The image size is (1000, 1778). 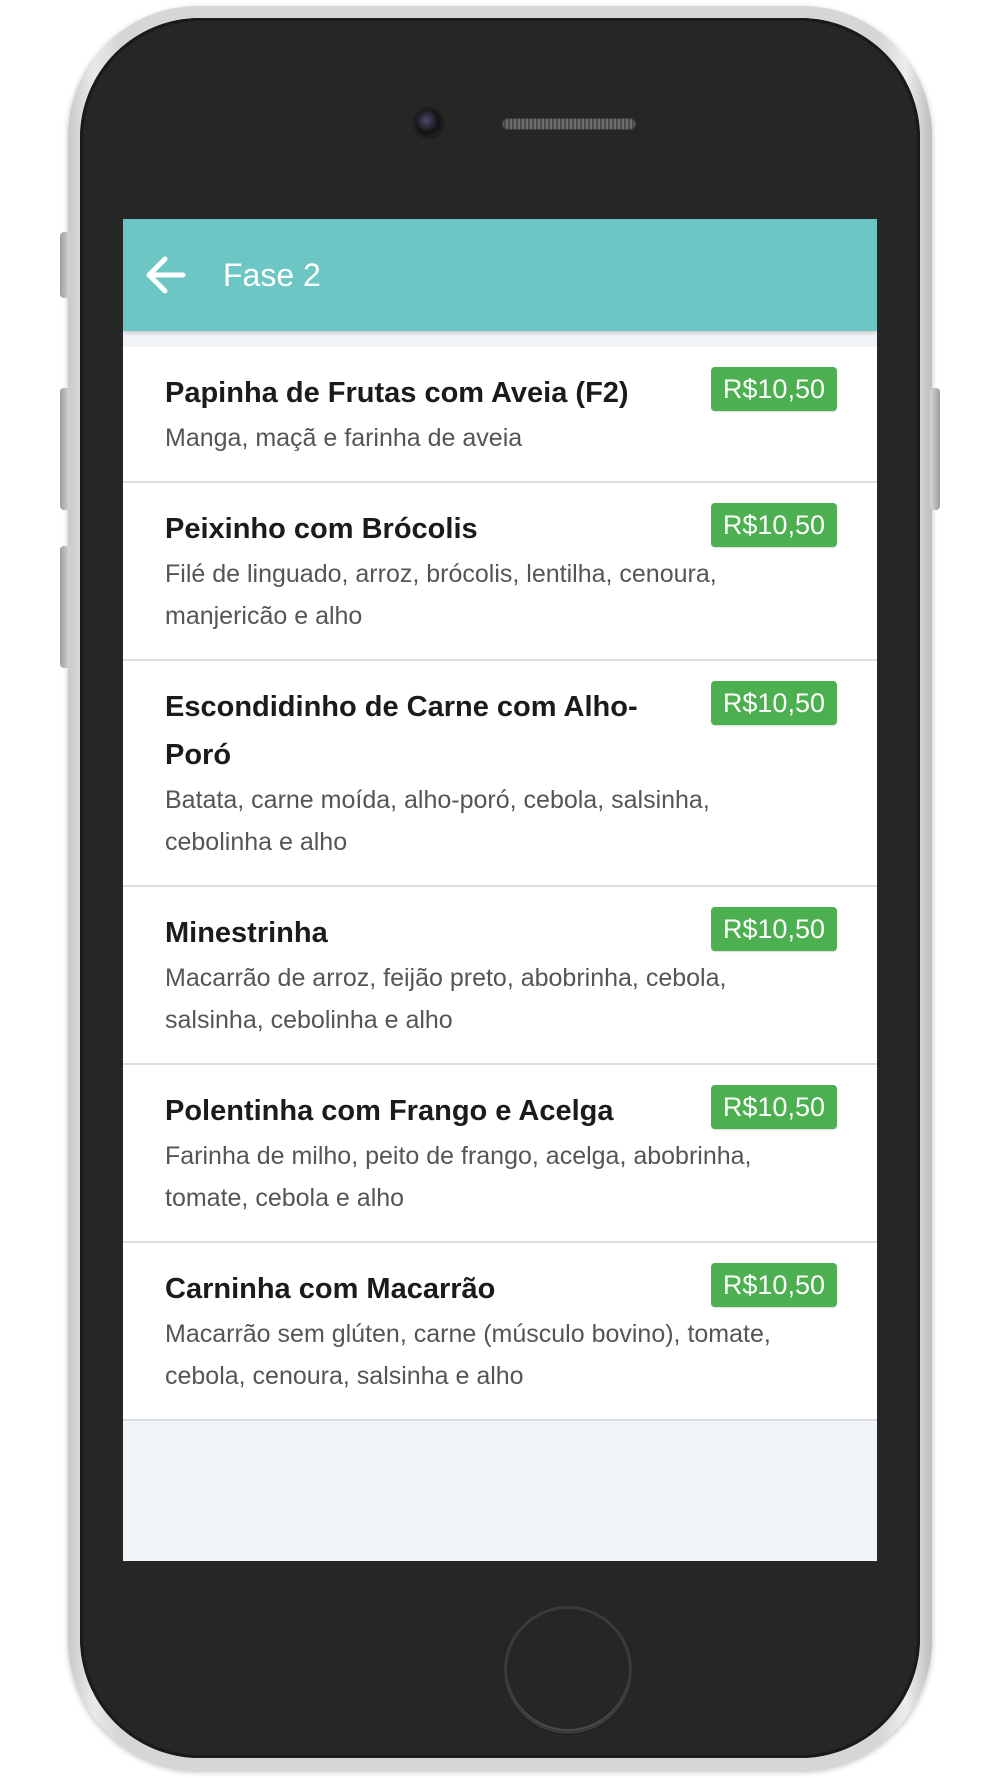 What do you see at coordinates (429, 123) in the screenshot?
I see `front-camera` at bounding box center [429, 123].